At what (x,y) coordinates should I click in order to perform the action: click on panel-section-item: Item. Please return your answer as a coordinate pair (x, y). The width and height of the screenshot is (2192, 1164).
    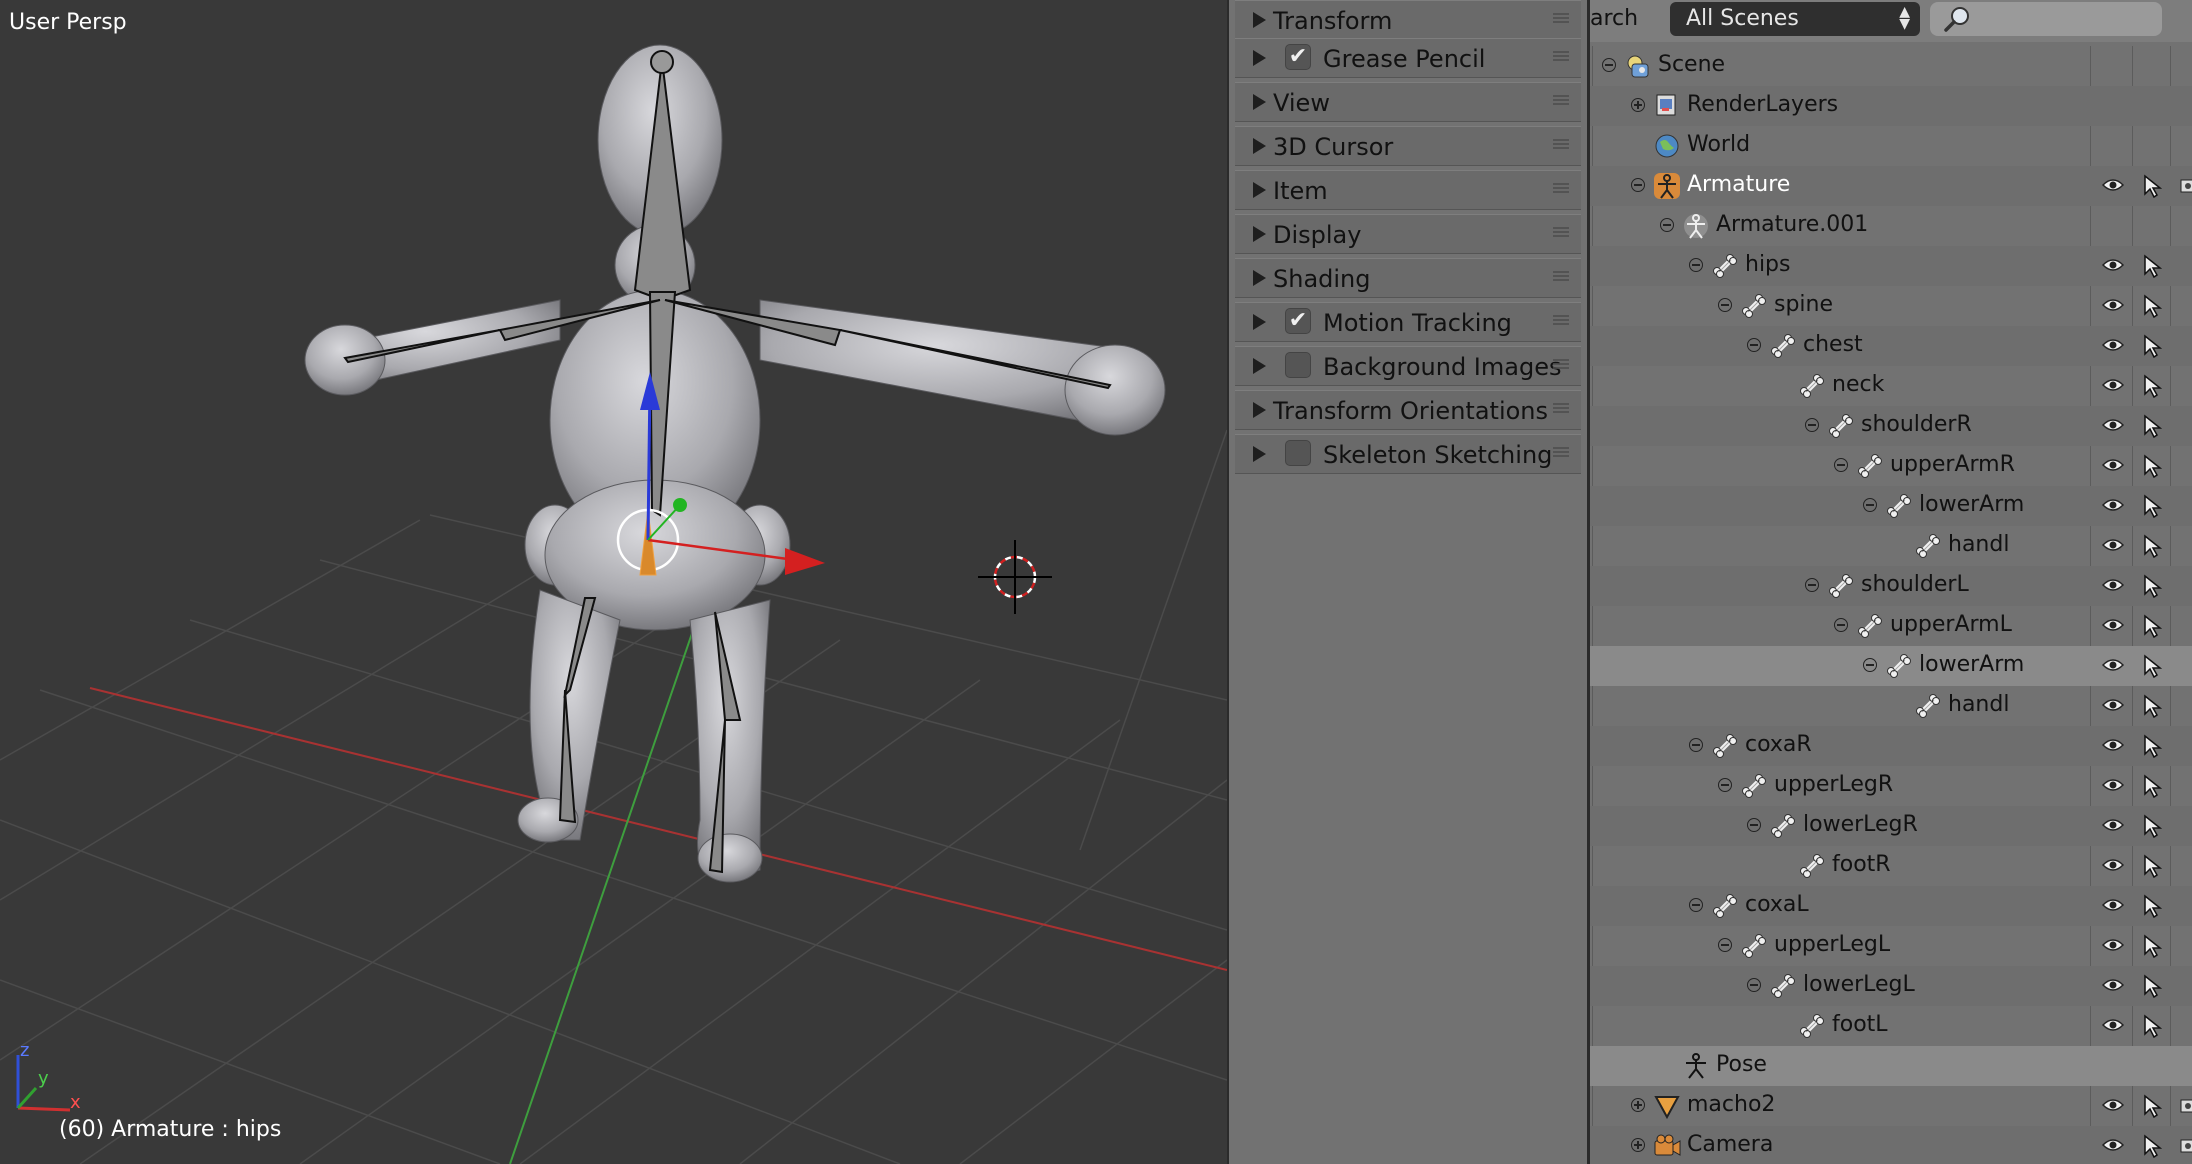
    Looking at the image, I should click on (1408, 190).